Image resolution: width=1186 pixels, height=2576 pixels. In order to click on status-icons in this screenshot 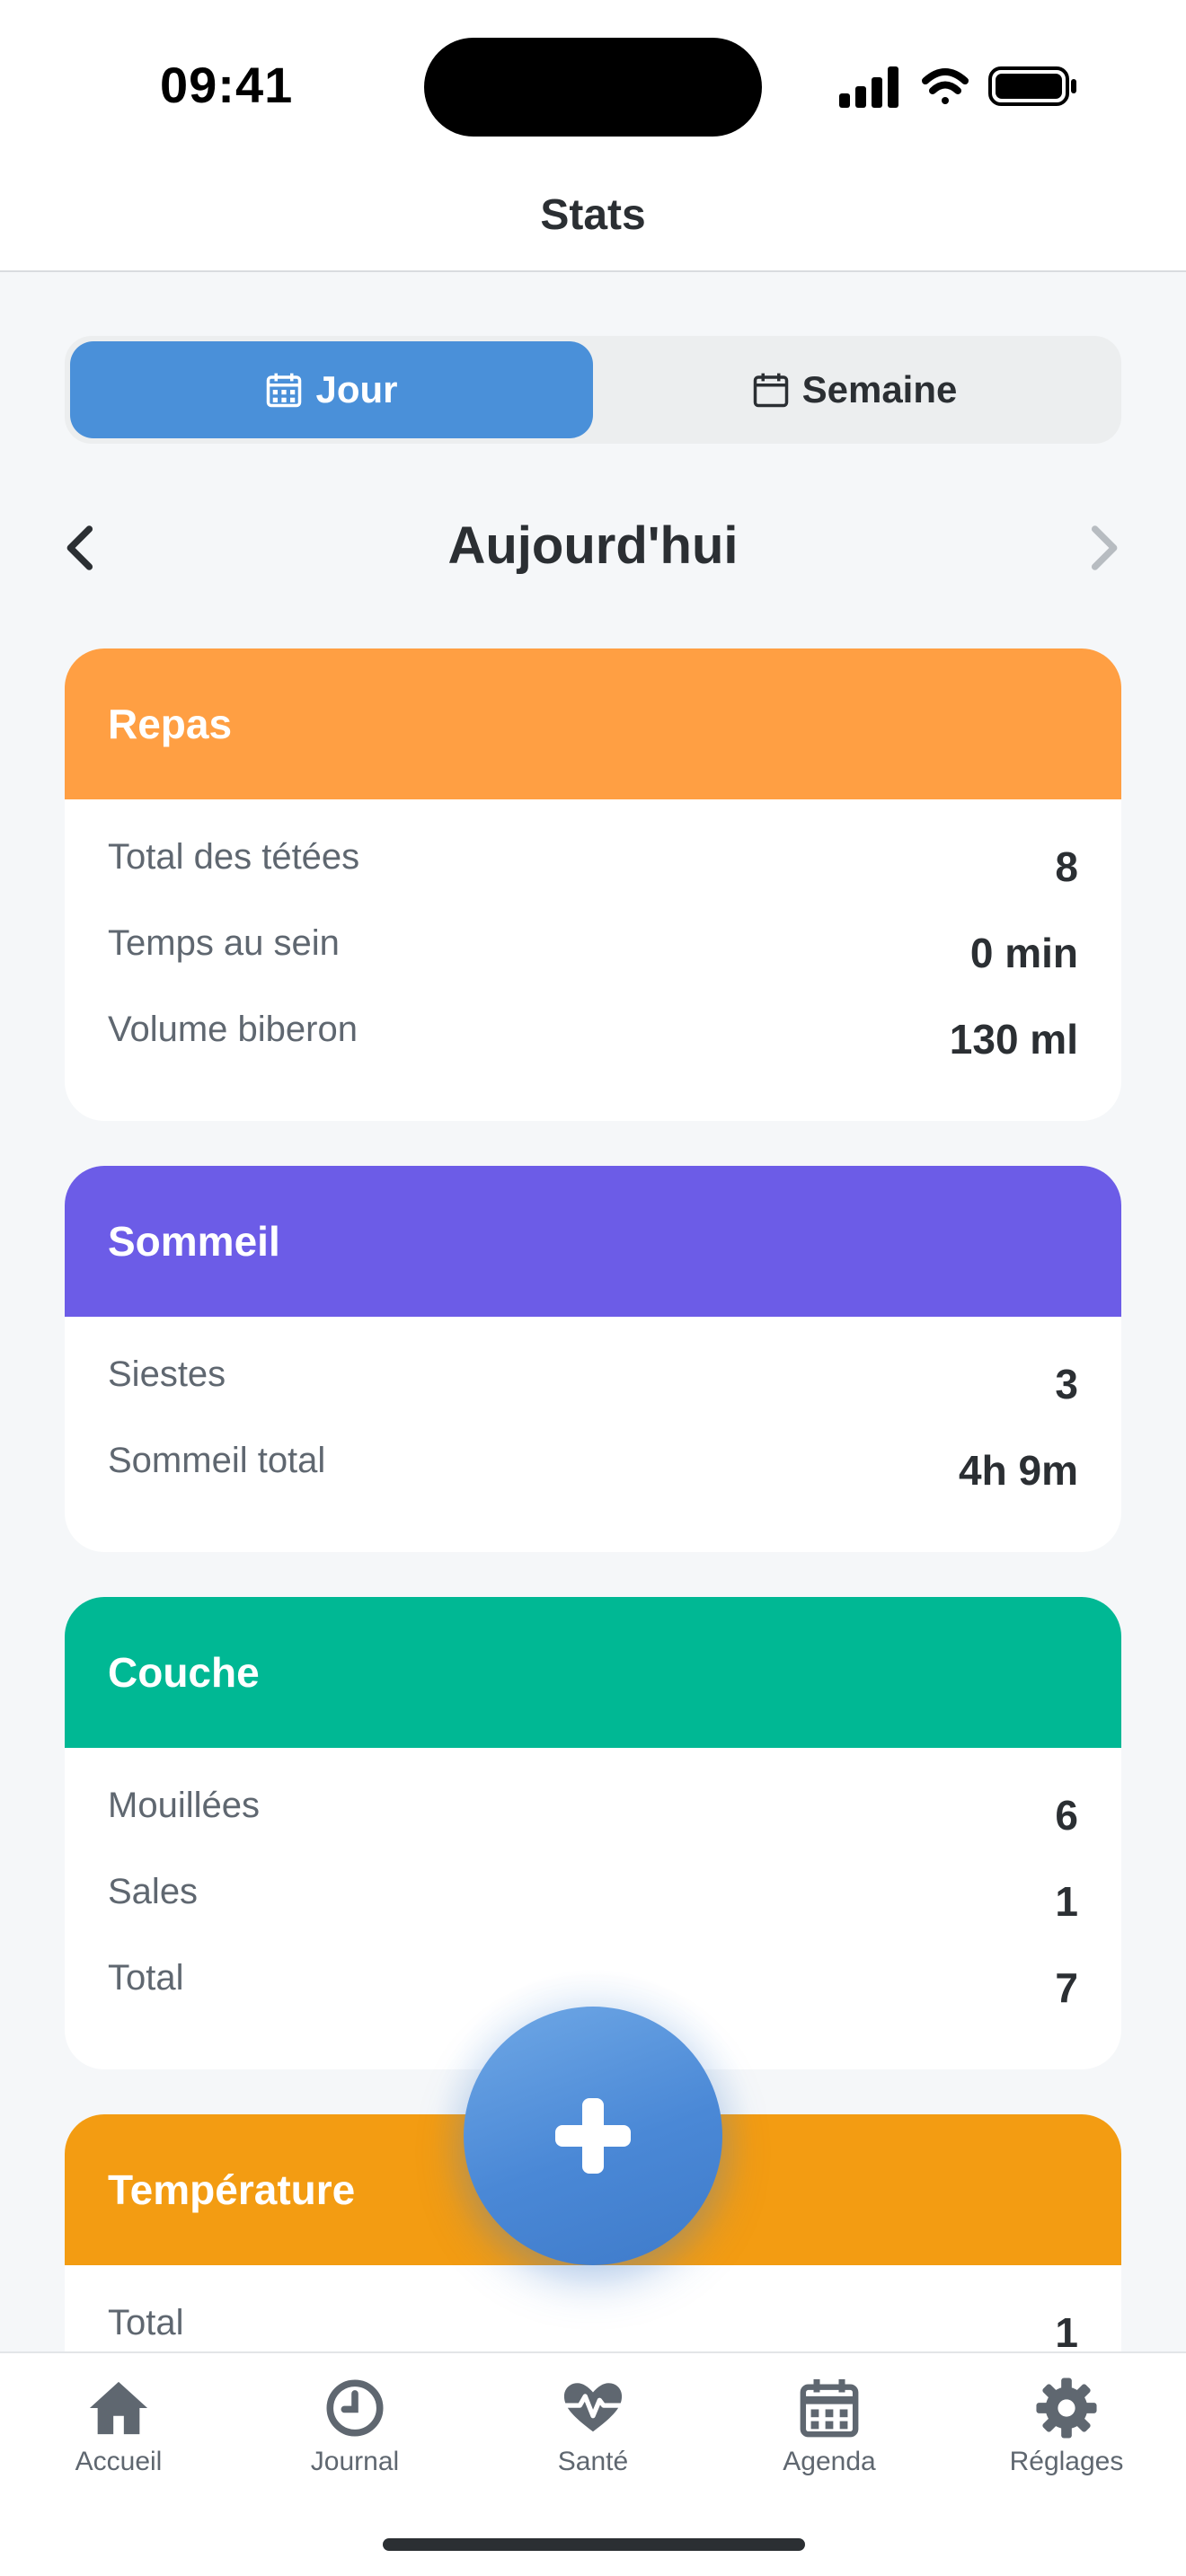, I will do `click(957, 87)`.